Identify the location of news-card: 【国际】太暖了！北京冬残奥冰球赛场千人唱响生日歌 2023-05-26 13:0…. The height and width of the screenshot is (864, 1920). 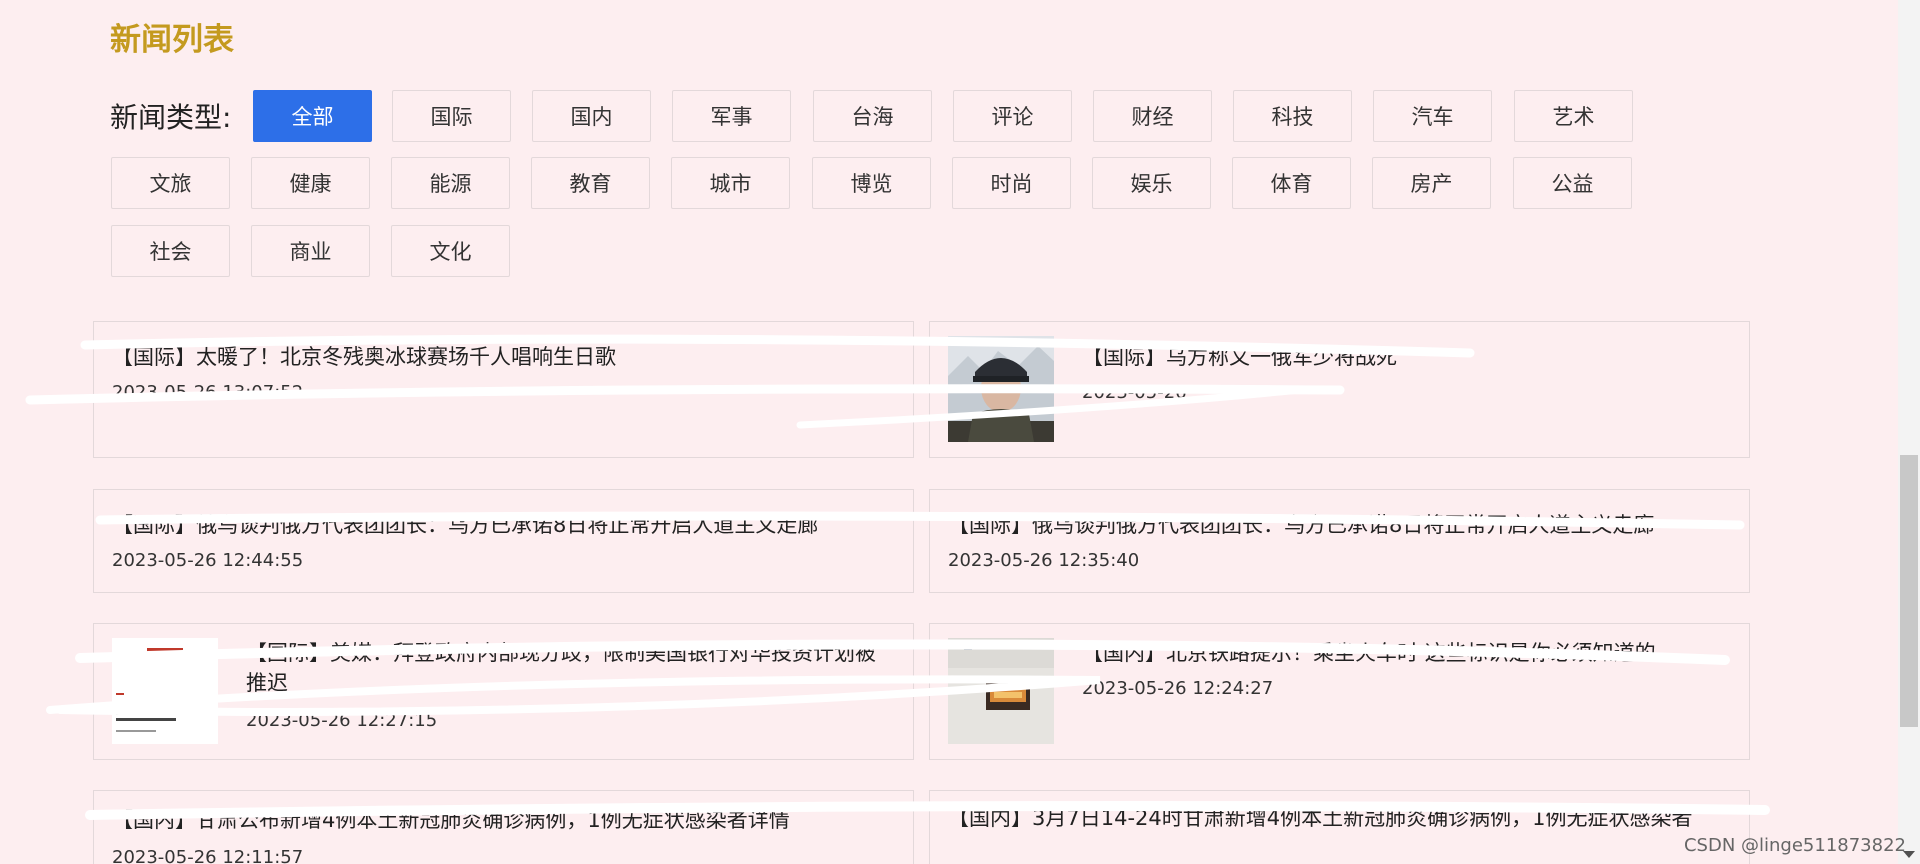
(503, 389).